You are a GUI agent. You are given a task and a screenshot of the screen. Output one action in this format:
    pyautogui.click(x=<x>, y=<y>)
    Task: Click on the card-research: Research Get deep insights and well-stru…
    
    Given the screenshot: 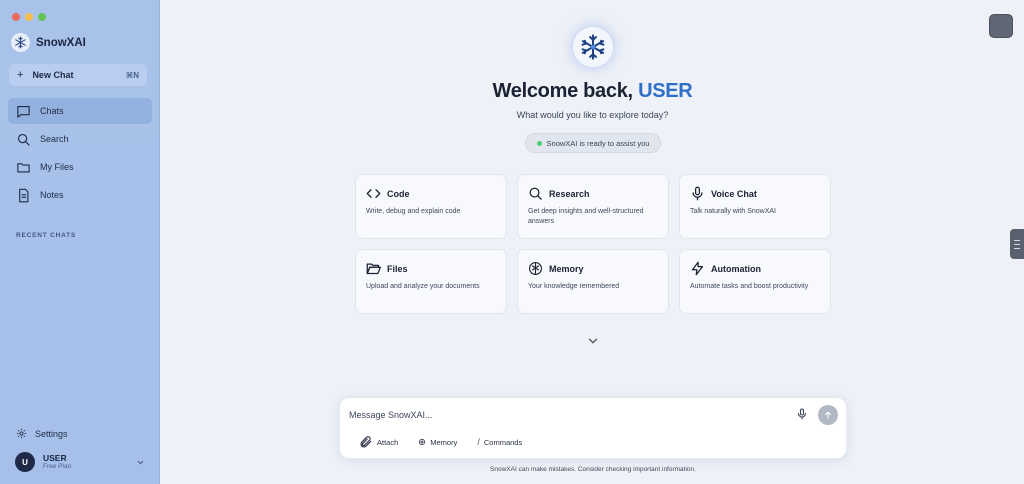 What is the action you would take?
    pyautogui.click(x=593, y=206)
    